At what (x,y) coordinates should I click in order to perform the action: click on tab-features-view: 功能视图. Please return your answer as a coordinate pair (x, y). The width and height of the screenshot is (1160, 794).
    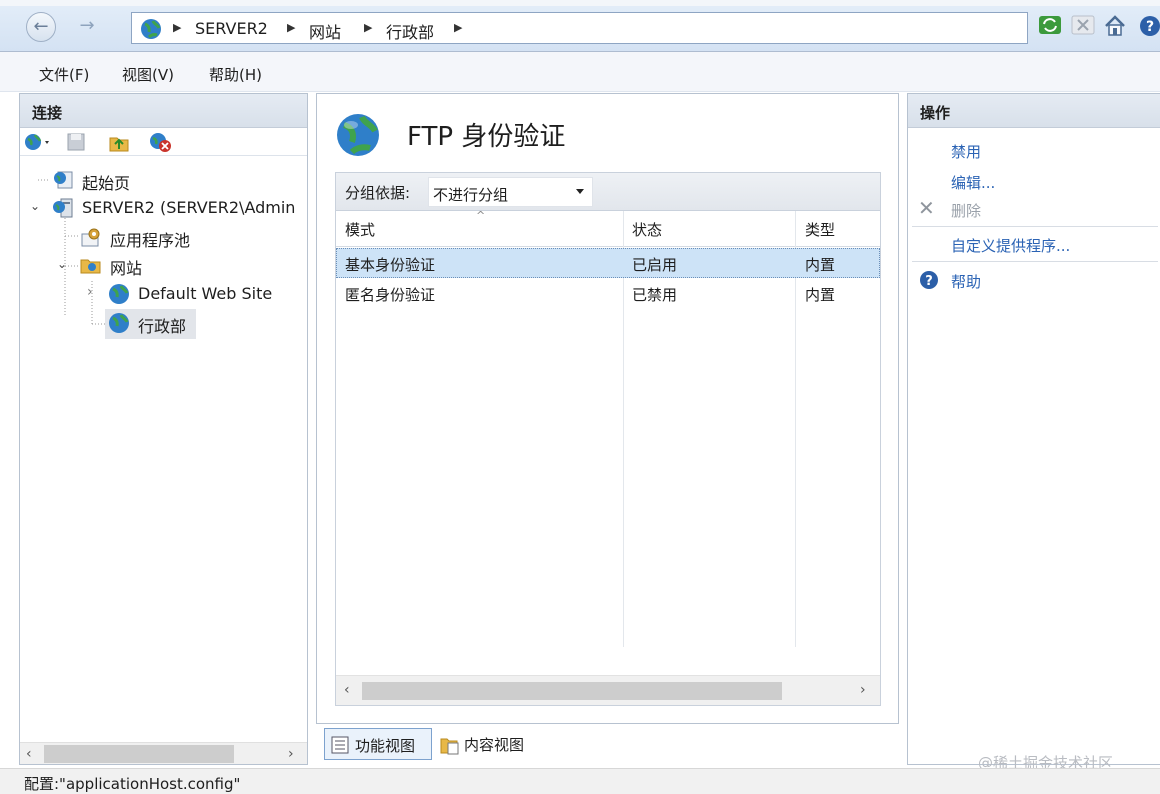
    Looking at the image, I should click on (378, 744).